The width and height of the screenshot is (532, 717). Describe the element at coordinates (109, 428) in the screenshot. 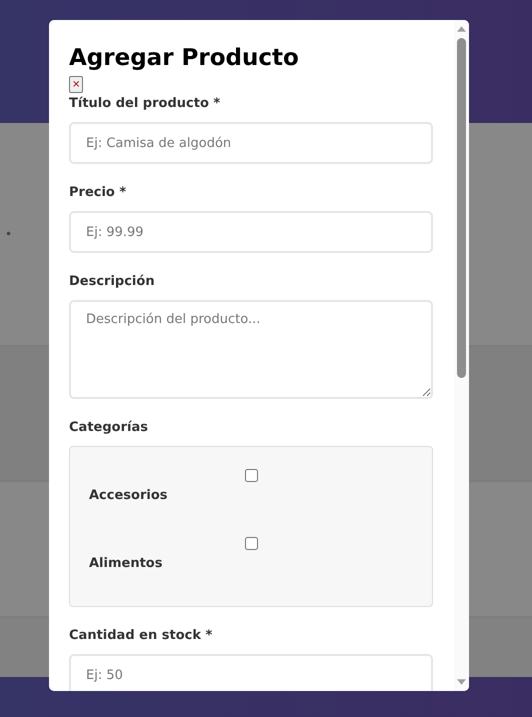

I see `field-label: Categorías` at that location.